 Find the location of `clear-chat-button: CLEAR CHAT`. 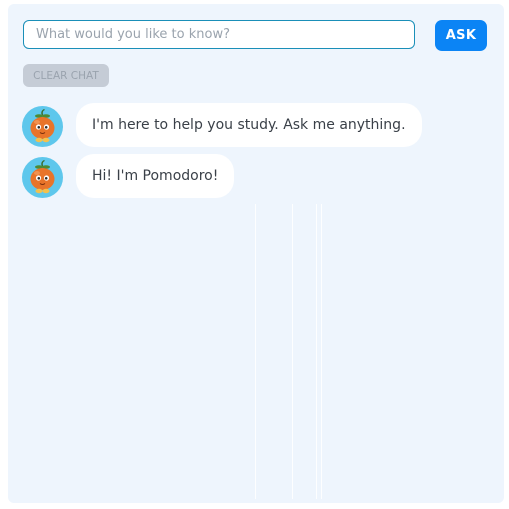

clear-chat-button: CLEAR CHAT is located at coordinates (66, 75).